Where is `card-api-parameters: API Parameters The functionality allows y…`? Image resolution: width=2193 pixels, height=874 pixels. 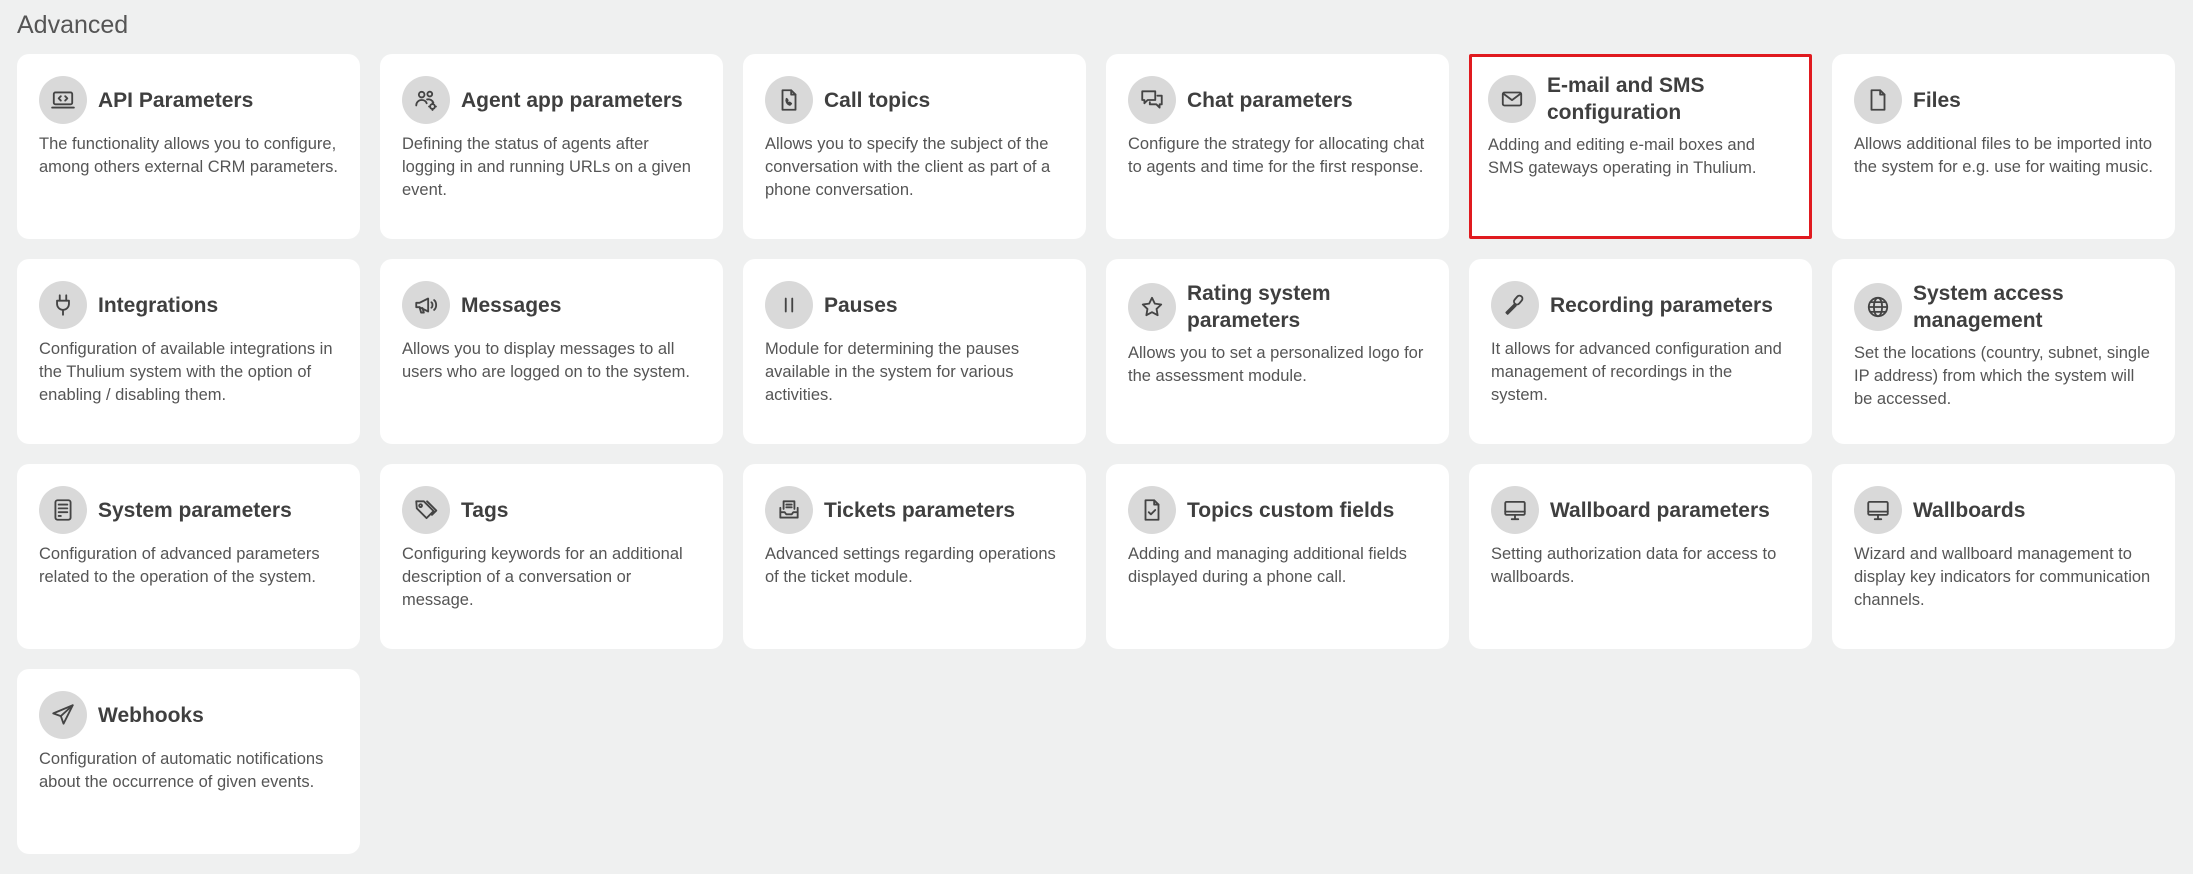
card-api-parameters: API Parameters The functionality allows y… is located at coordinates (188, 146).